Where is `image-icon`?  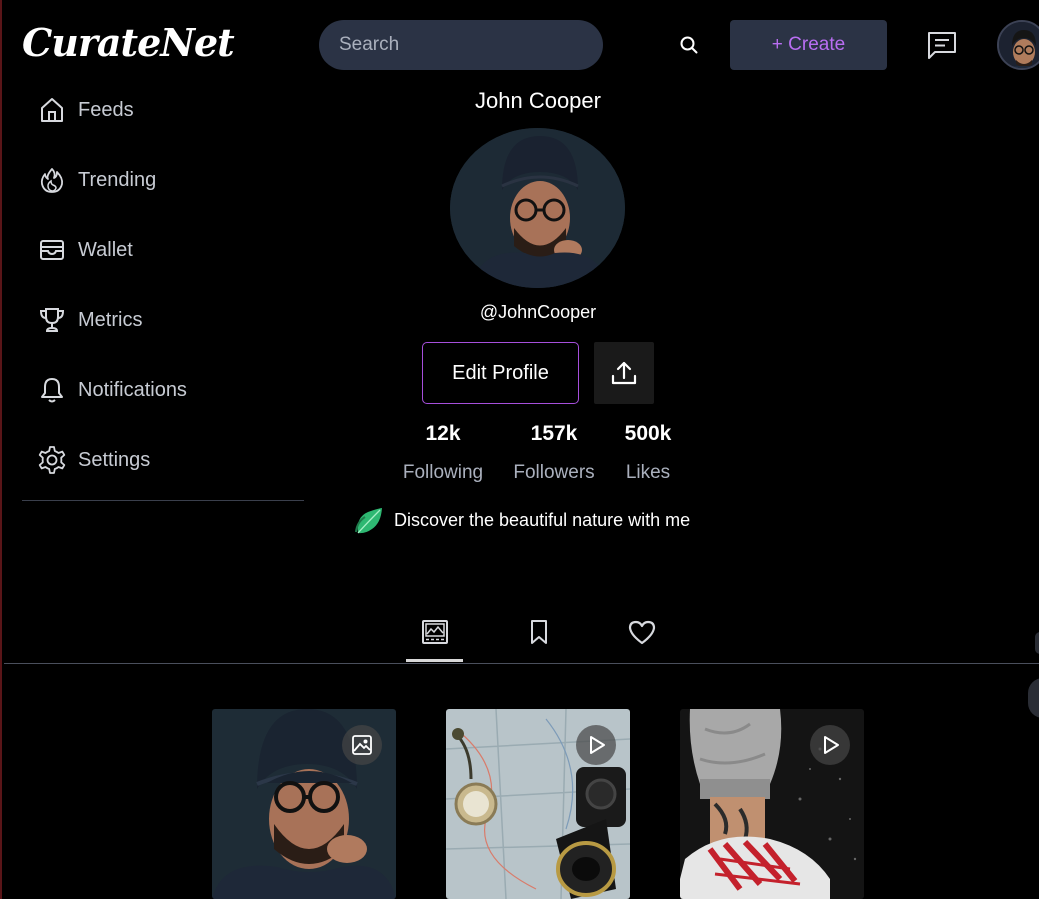 image-icon is located at coordinates (362, 745).